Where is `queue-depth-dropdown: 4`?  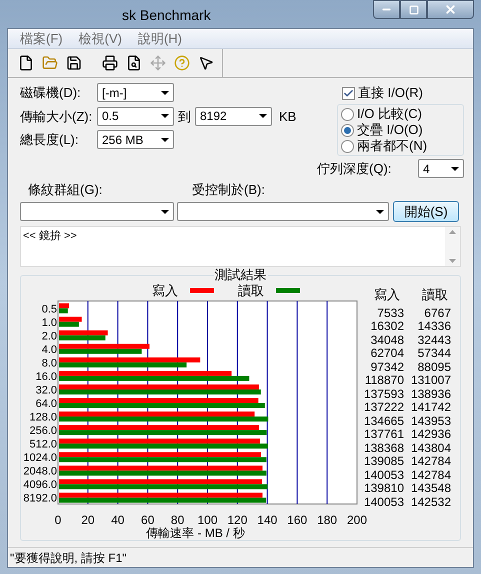 queue-depth-dropdown: 4 is located at coordinates (441, 168).